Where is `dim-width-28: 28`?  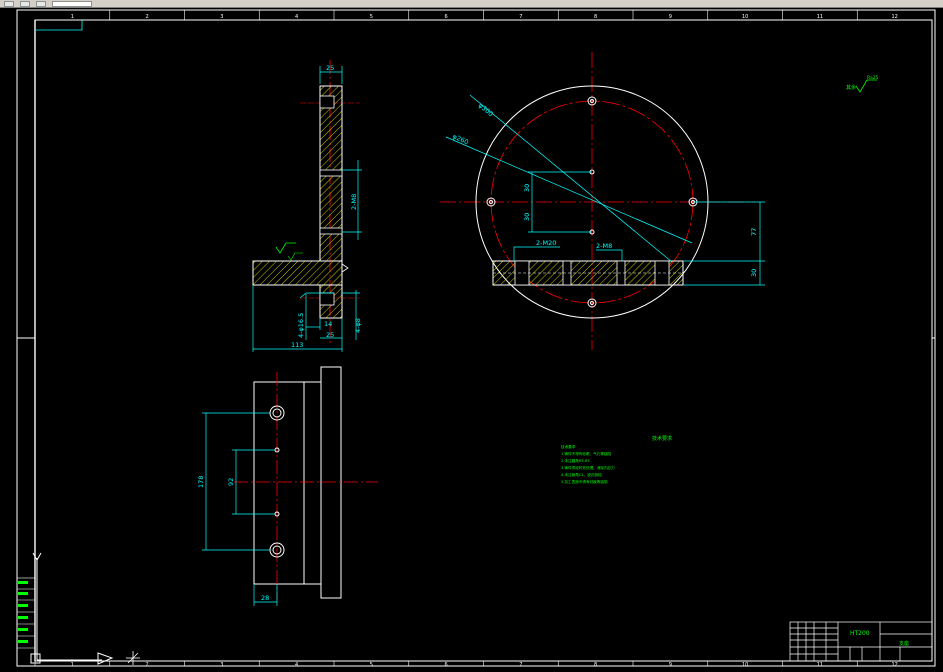
dim-width-28: 28 is located at coordinates (265, 598).